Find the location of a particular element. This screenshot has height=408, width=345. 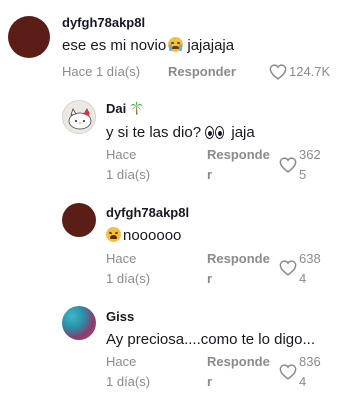

comment-username: Dai is located at coordinates (124, 108).